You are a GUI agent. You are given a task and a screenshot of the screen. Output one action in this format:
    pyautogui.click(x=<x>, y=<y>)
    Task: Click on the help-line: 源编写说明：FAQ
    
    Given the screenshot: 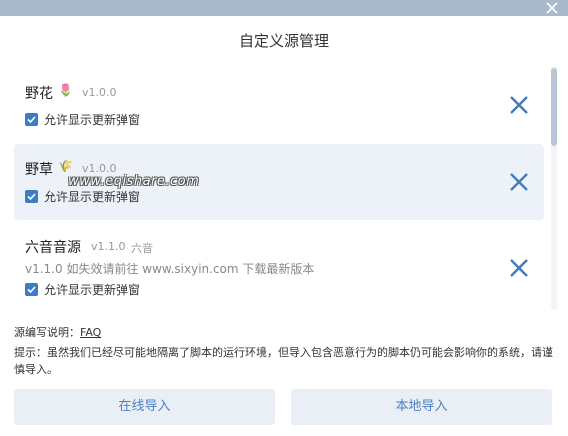 What is the action you would take?
    pyautogui.click(x=57, y=332)
    